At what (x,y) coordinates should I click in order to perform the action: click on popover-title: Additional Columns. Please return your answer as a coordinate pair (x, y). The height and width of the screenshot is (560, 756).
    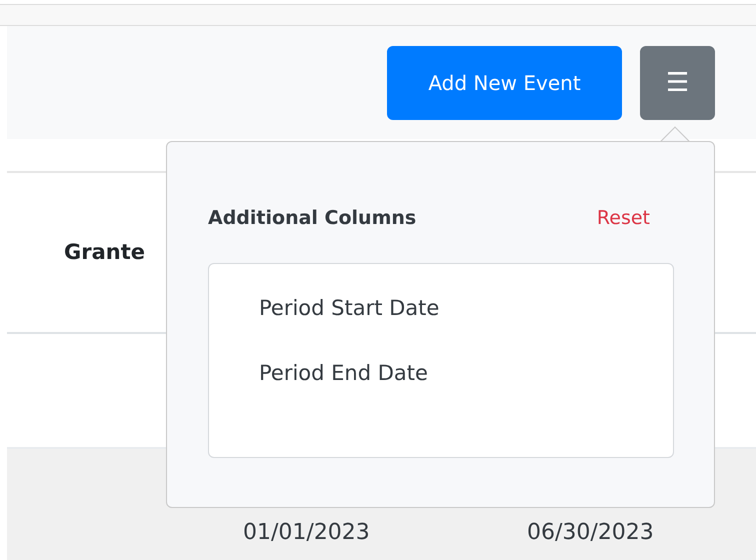
    Looking at the image, I should click on (312, 218).